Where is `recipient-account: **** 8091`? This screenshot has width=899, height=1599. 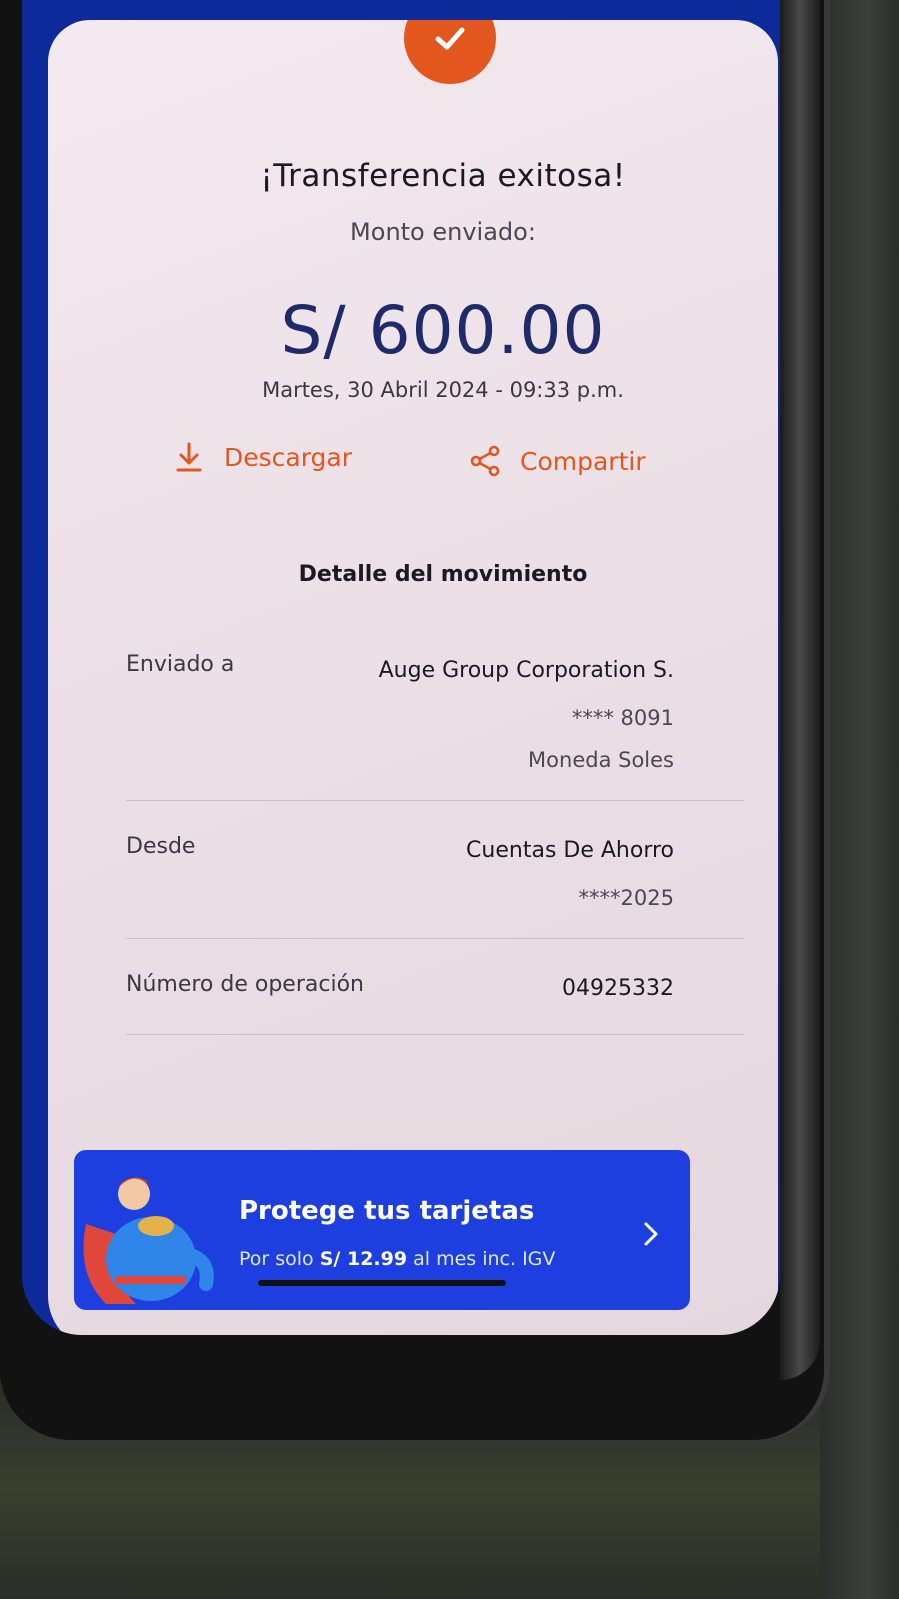 recipient-account: **** 8091 is located at coordinates (622, 718).